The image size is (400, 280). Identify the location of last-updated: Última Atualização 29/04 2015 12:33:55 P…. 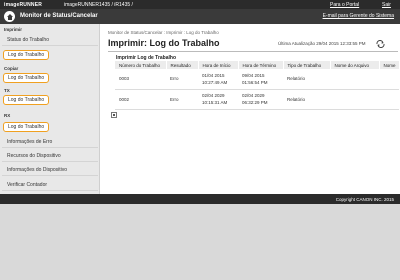
(322, 43).